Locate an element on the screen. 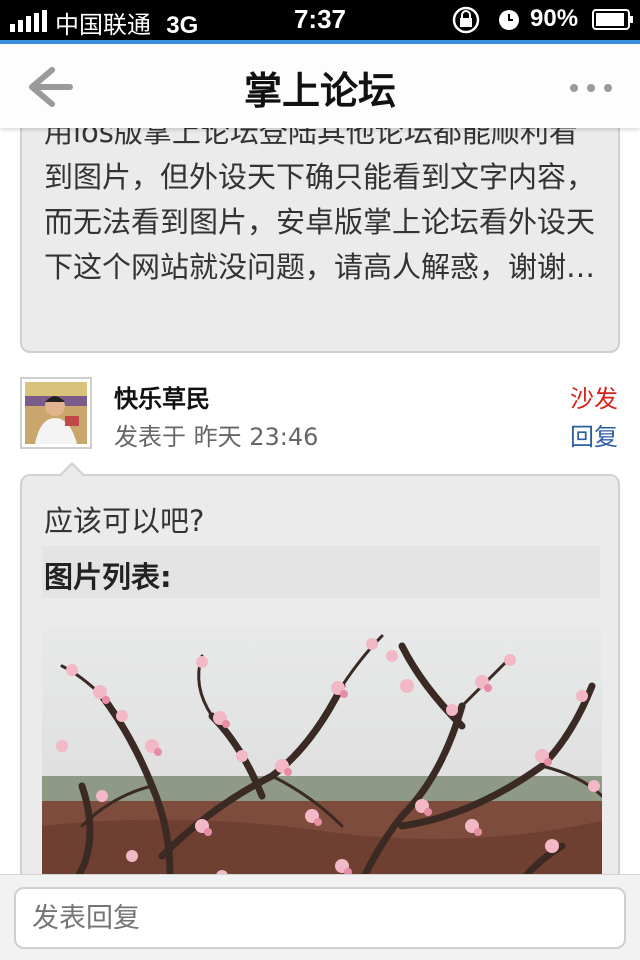 Image resolution: width=640 pixels, height=960 pixels. more-button is located at coordinates (591, 87).